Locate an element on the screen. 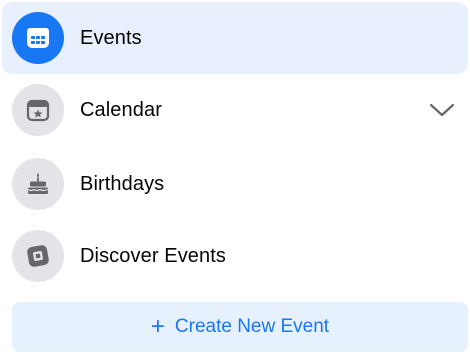 The height and width of the screenshot is (354, 470). compass-icon is located at coordinates (38, 256).